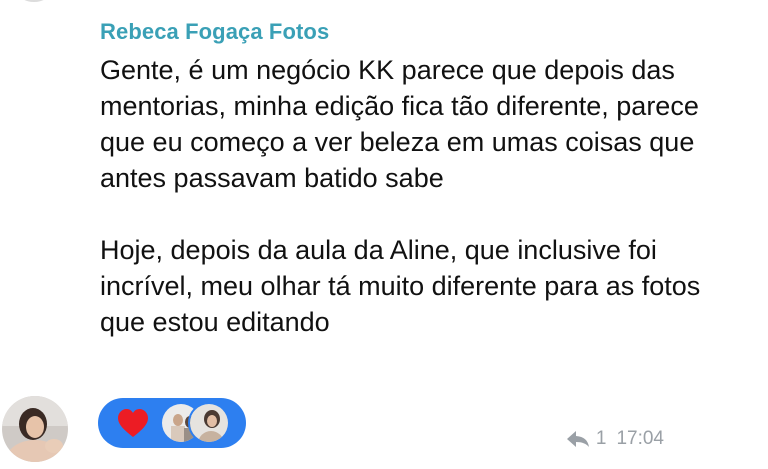 Image resolution: width=768 pixels, height=469 pixels. I want to click on previous-avatar, so click(34, 1).